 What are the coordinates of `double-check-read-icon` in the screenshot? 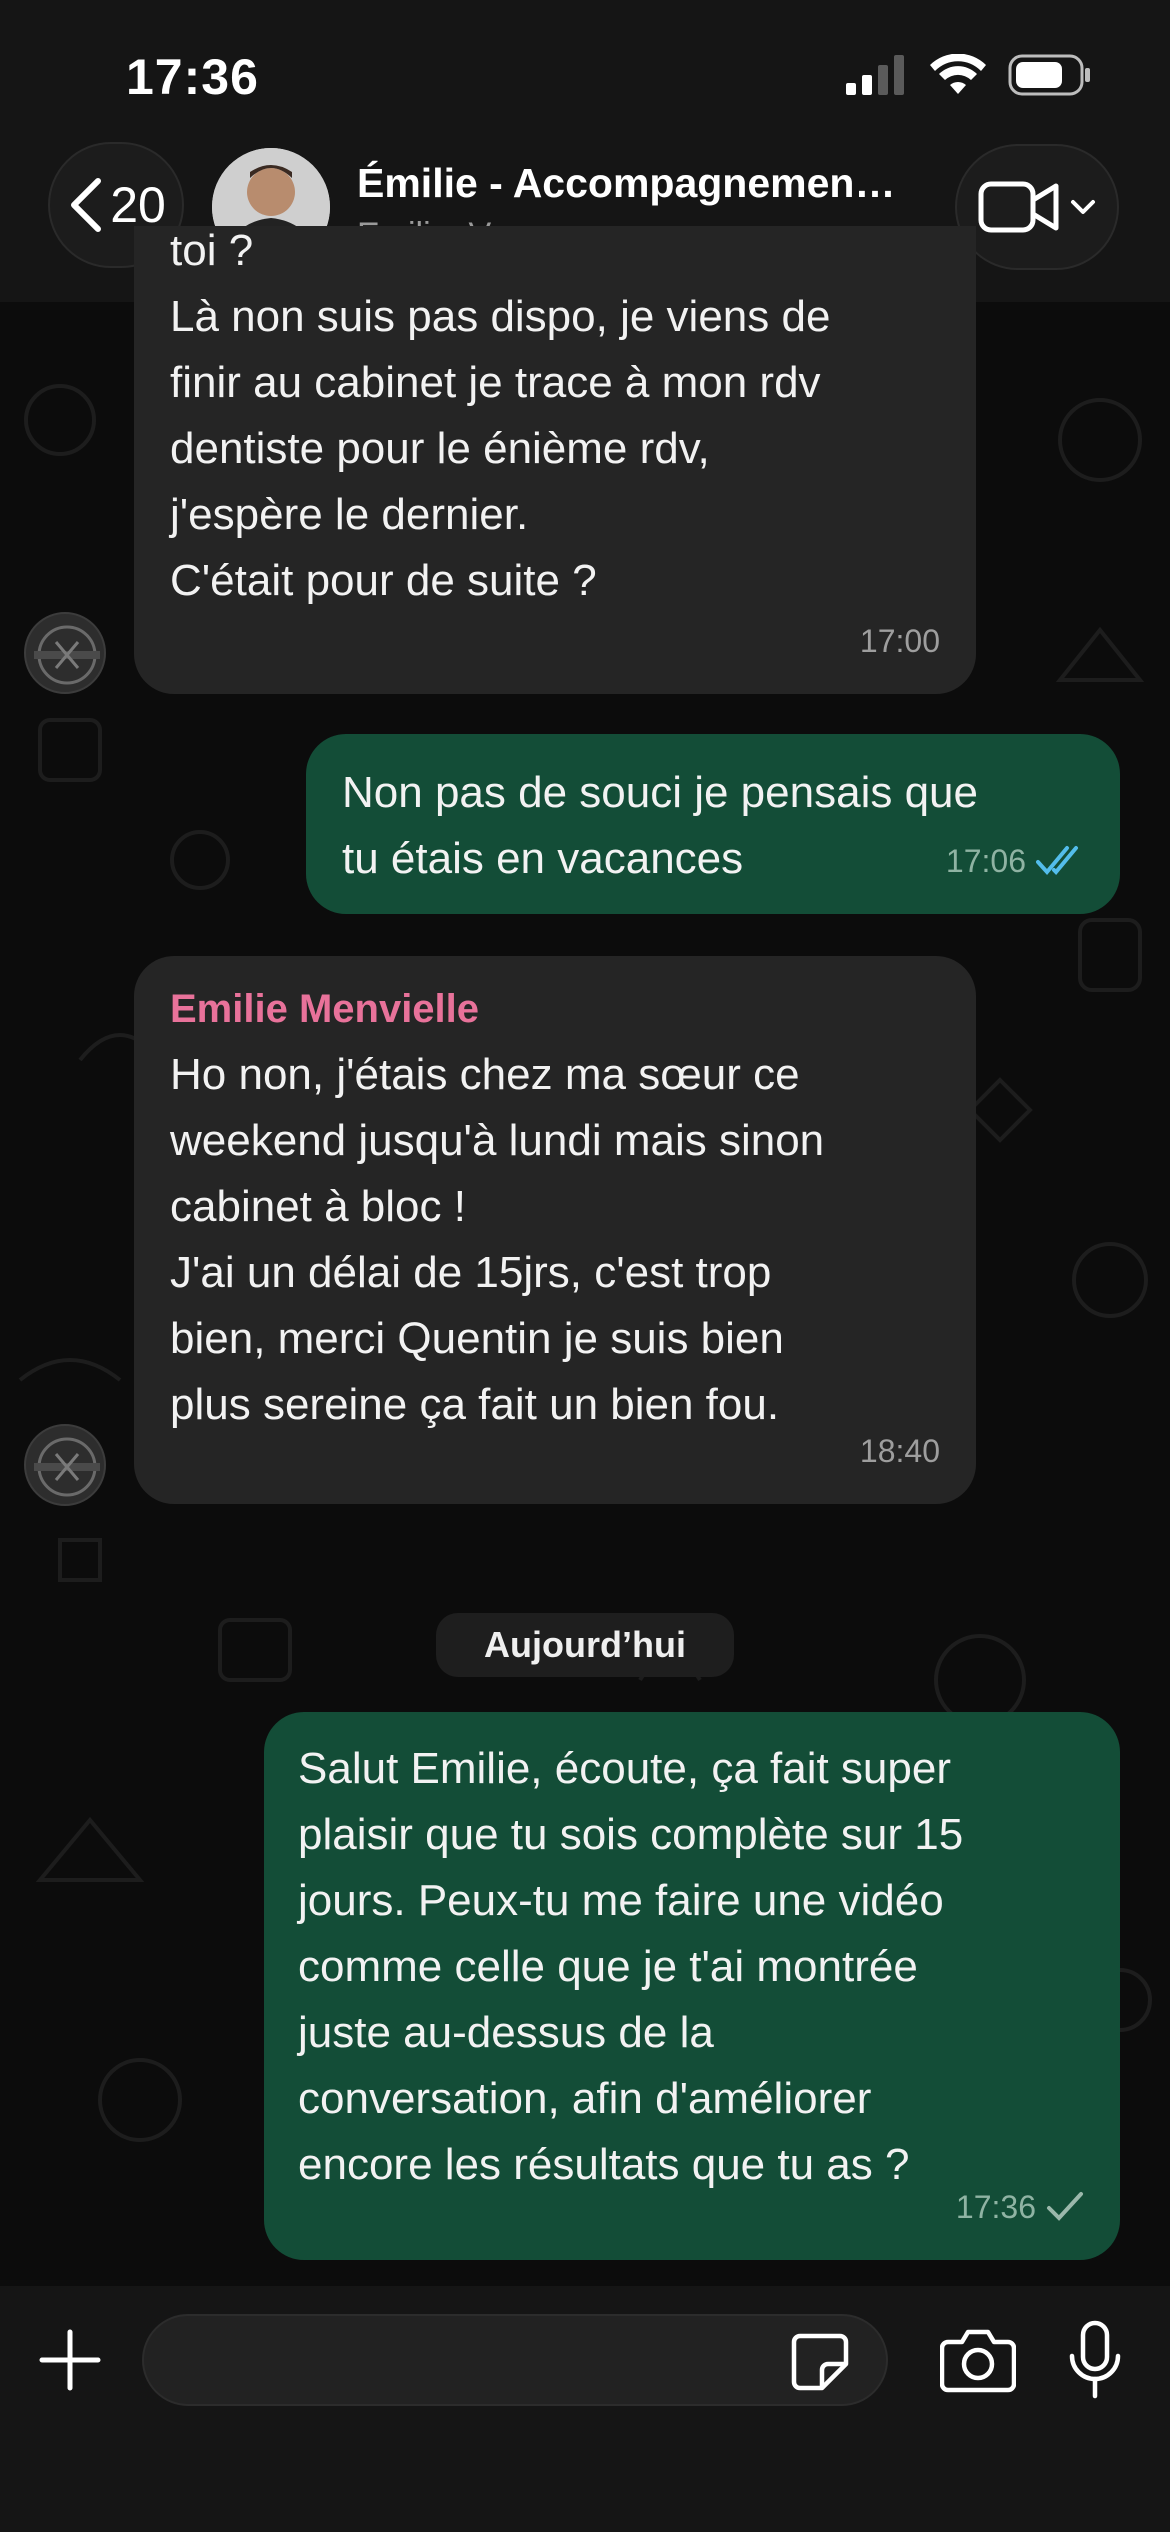 It's located at (1057, 861).